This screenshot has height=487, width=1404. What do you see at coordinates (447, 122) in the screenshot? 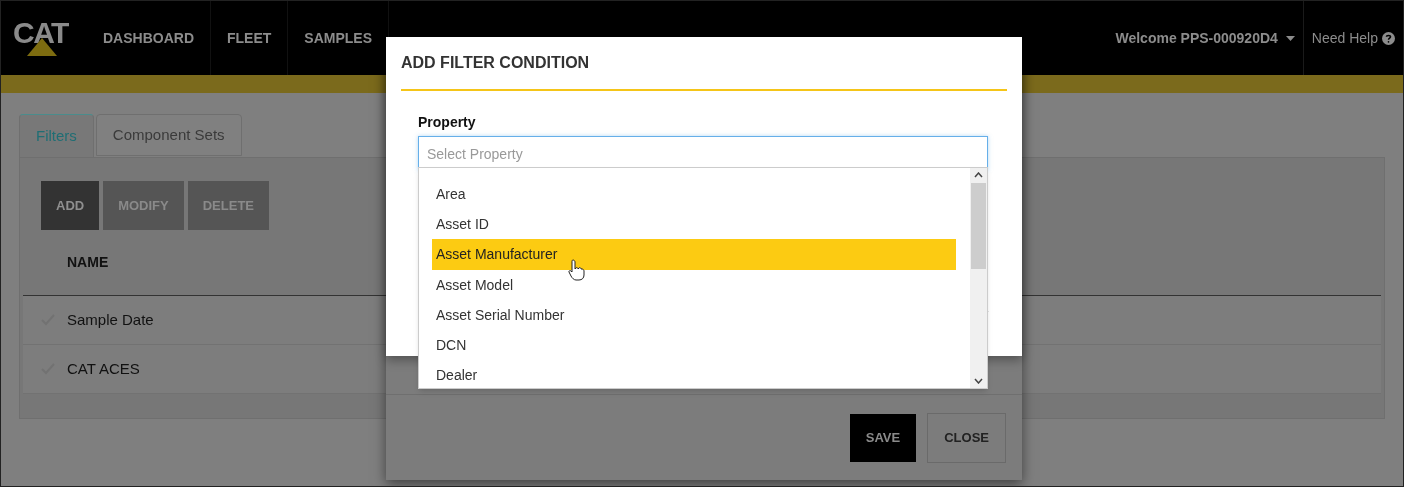
I see `field-label: Property` at bounding box center [447, 122].